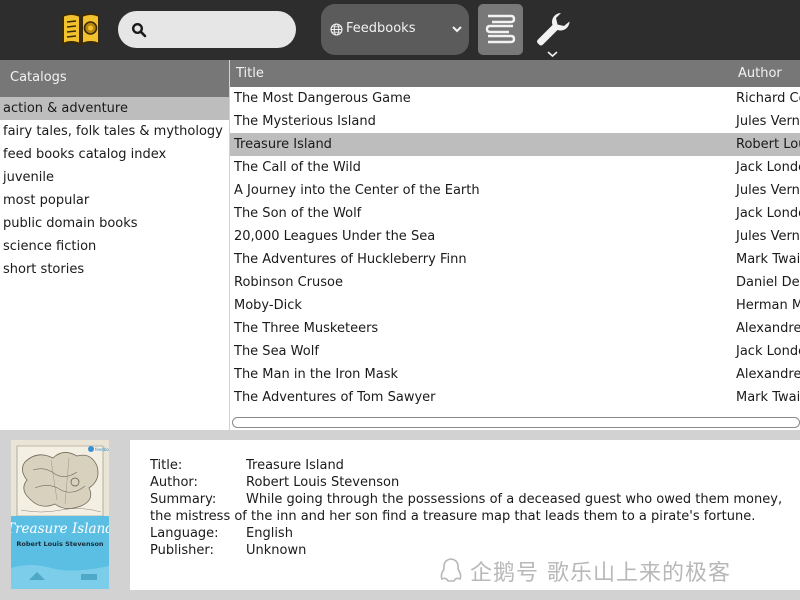  I want to click on row-title: Treasure Island, so click(283, 144).